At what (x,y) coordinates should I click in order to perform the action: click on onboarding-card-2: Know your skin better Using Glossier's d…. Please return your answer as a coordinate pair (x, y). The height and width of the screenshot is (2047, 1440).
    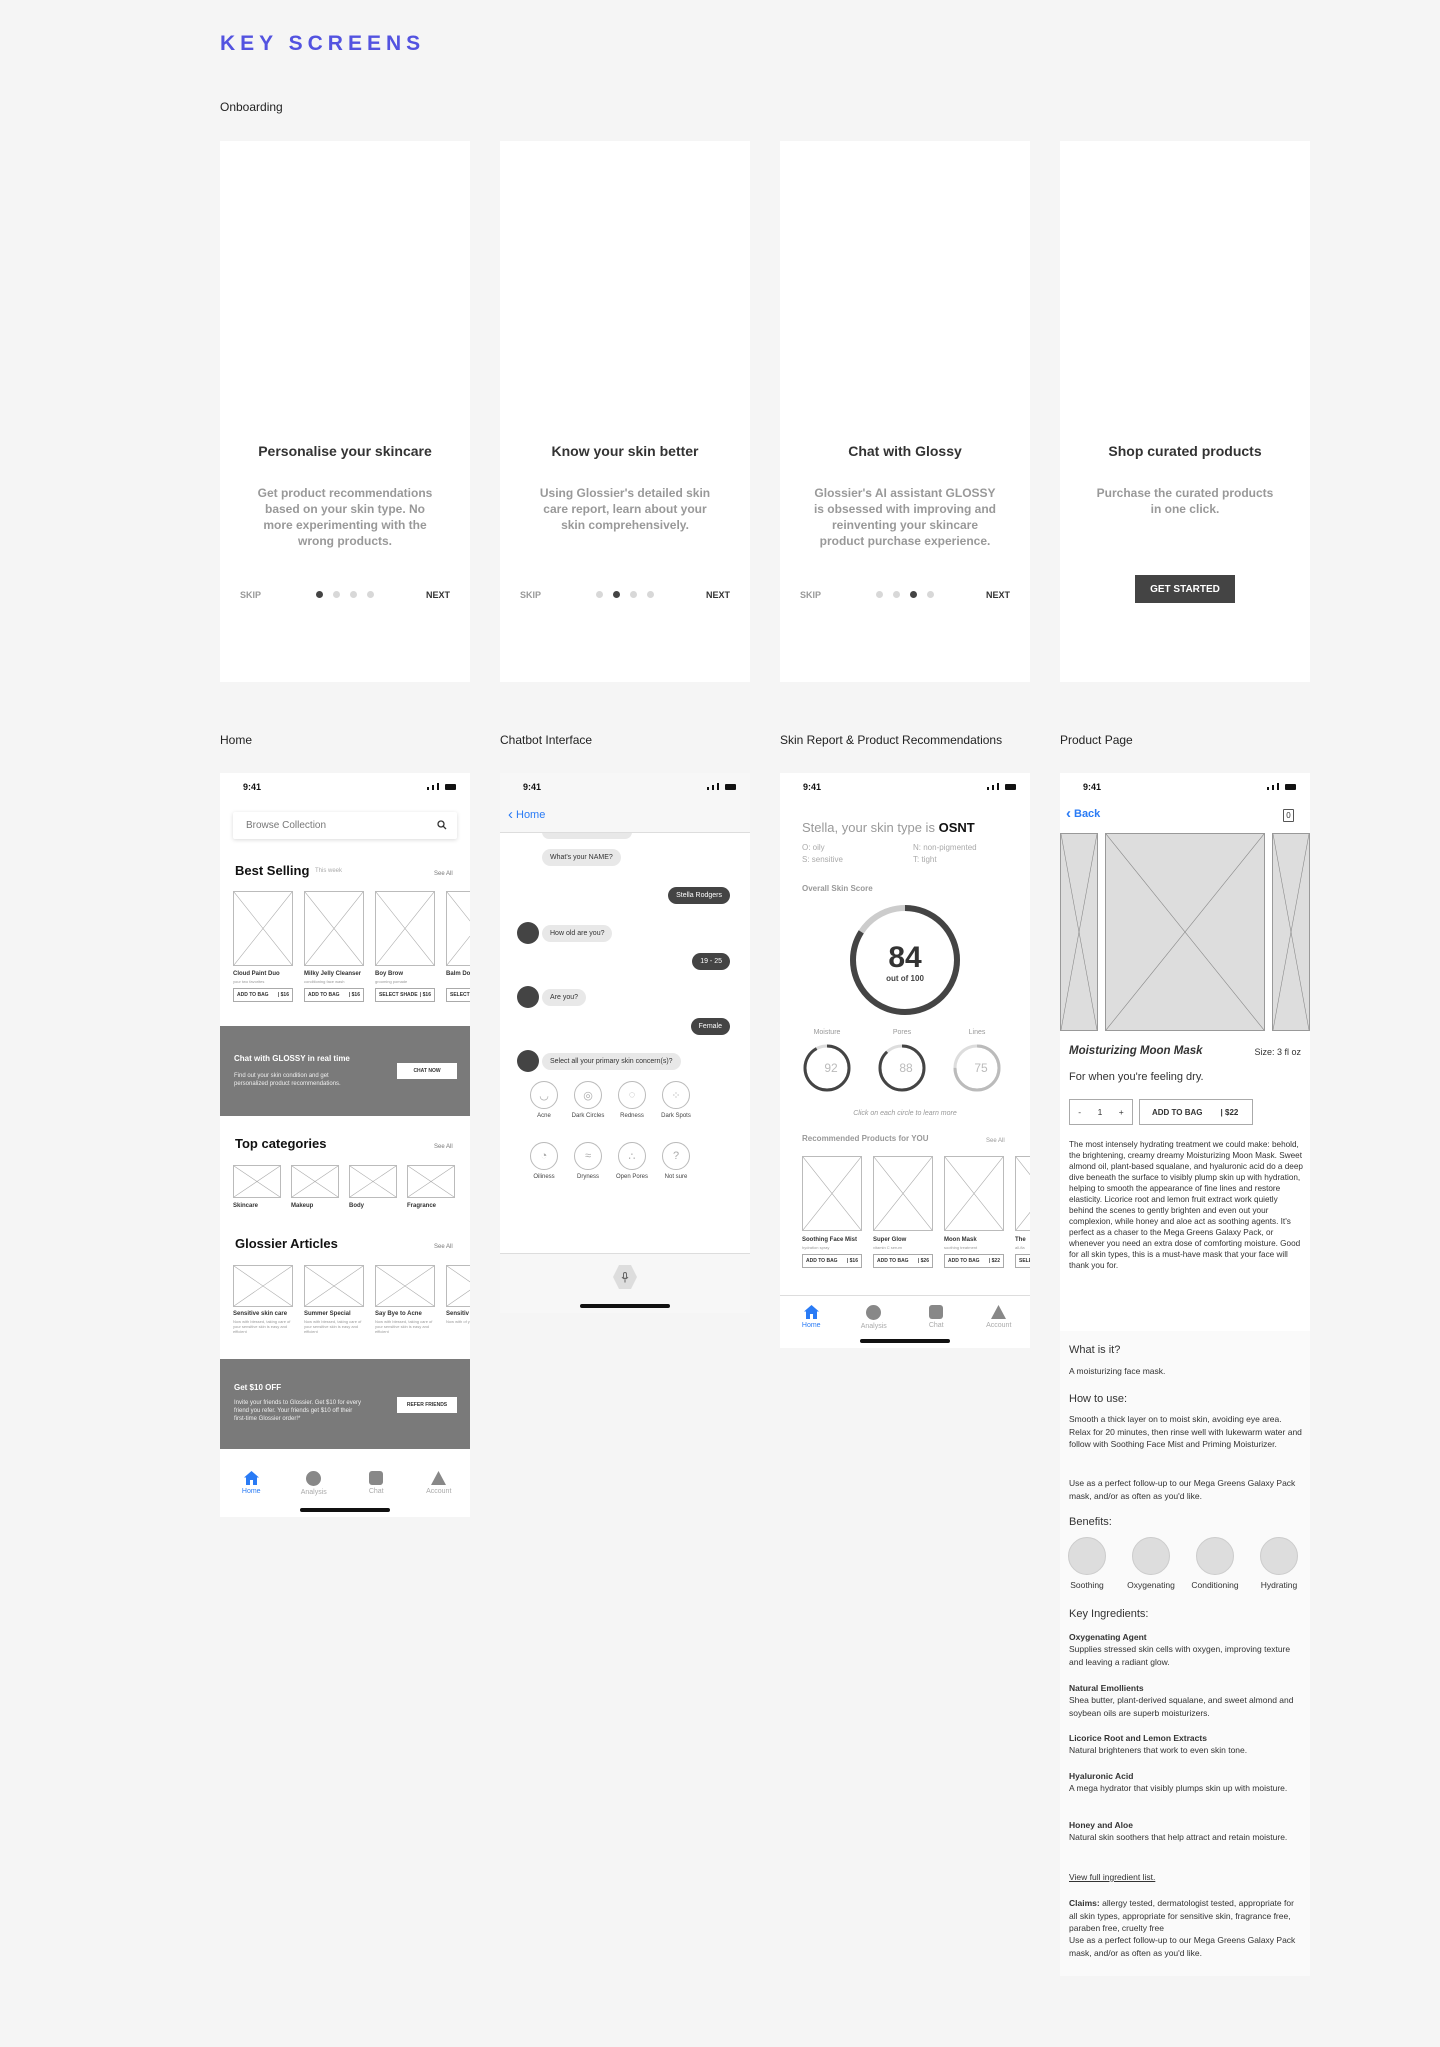
    Looking at the image, I should click on (625, 411).